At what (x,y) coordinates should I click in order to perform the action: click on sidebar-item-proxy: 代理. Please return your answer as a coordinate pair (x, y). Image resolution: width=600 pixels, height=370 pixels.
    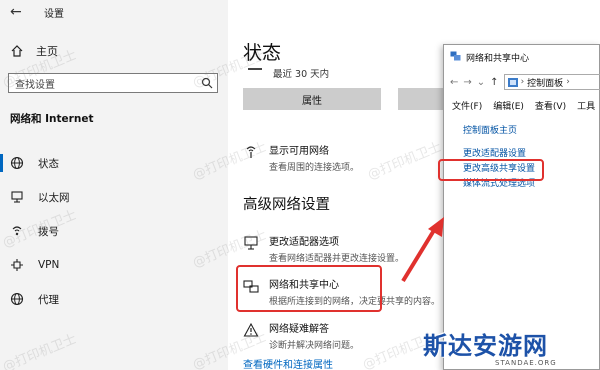
    Looking at the image, I should click on (114, 299).